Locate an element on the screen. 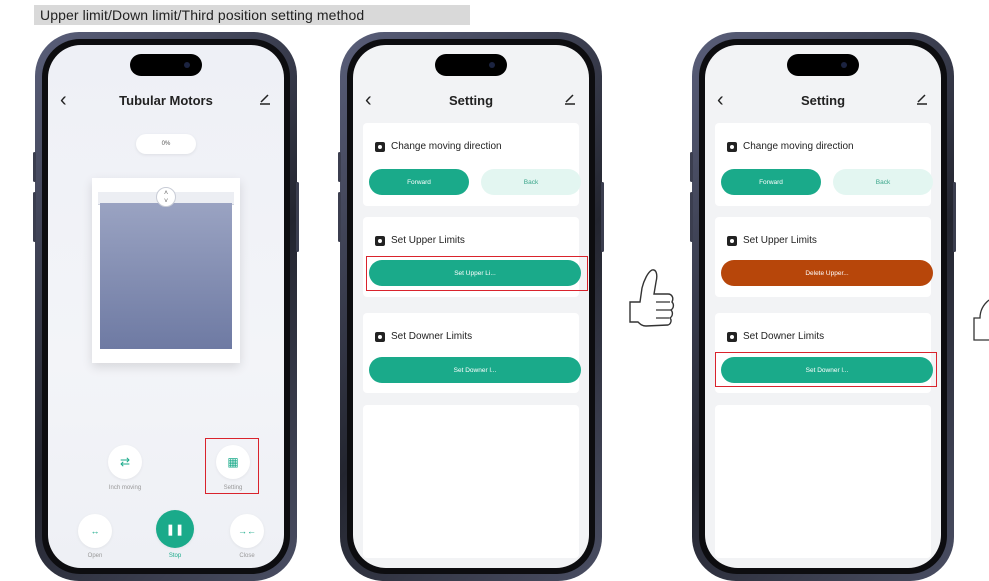 This screenshot has width=989, height=581. close-button: →← is located at coordinates (247, 531).